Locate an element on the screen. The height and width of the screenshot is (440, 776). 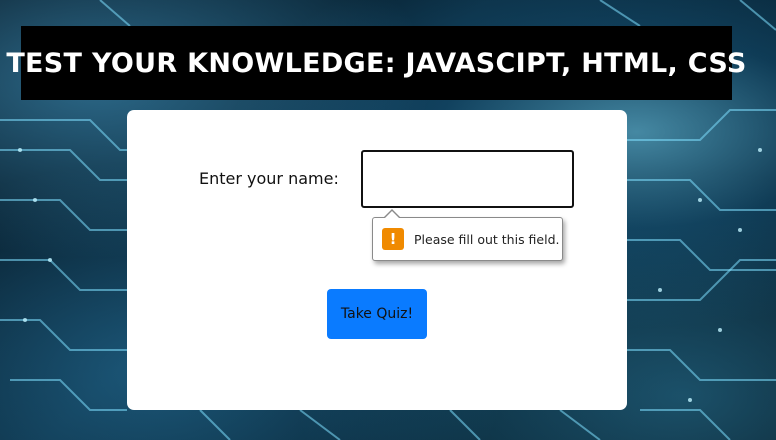
warning-icon: ! is located at coordinates (393, 239).